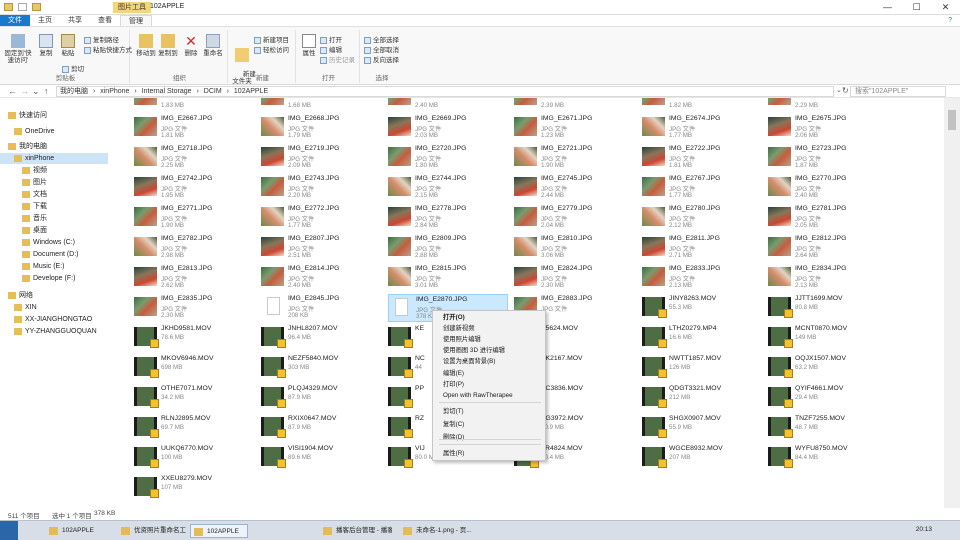  What do you see at coordinates (54, 295) in the screenshot?
I see `sidebar-item: 网络` at bounding box center [54, 295].